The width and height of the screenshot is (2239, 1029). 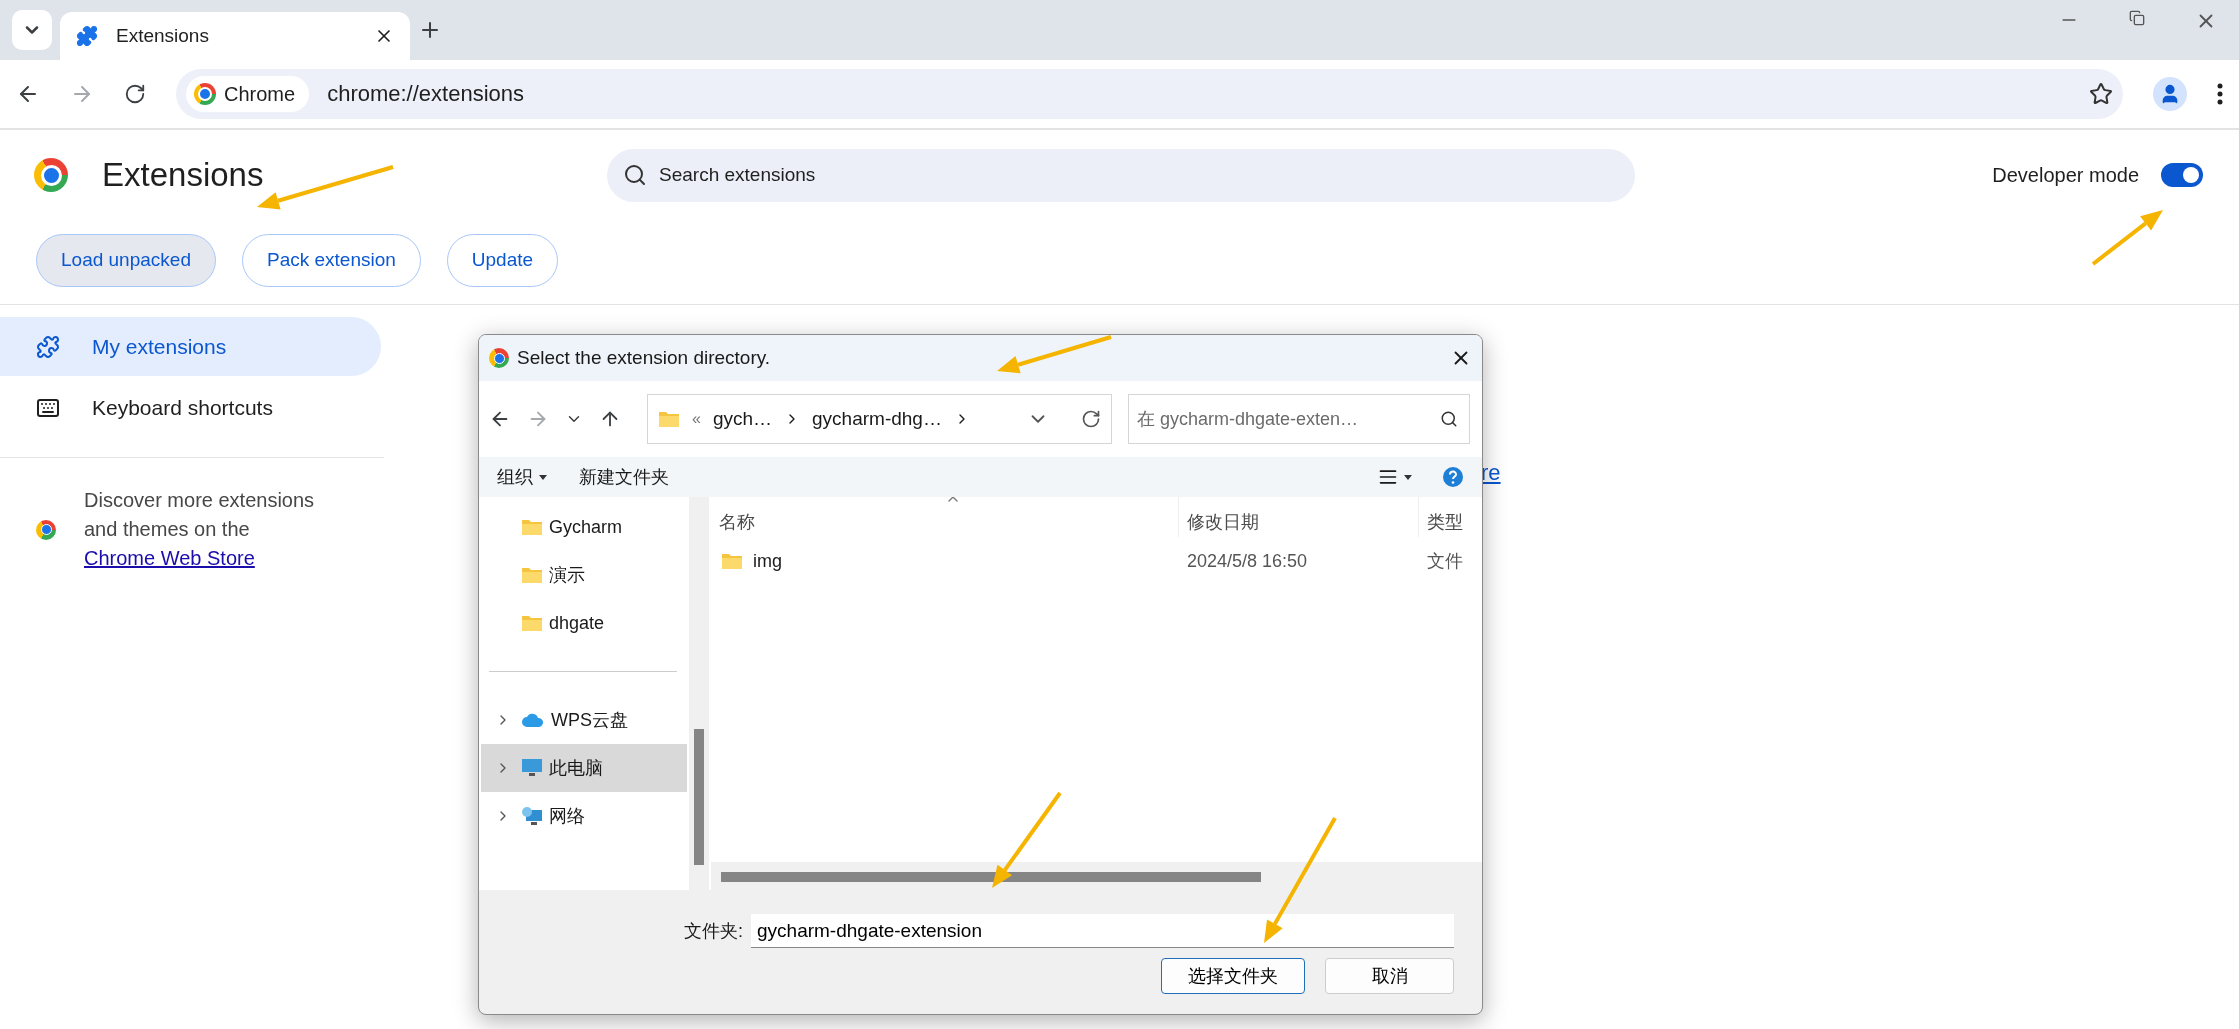 I want to click on table-cell-text: 2024/5/8 16:50, so click(x=1247, y=561).